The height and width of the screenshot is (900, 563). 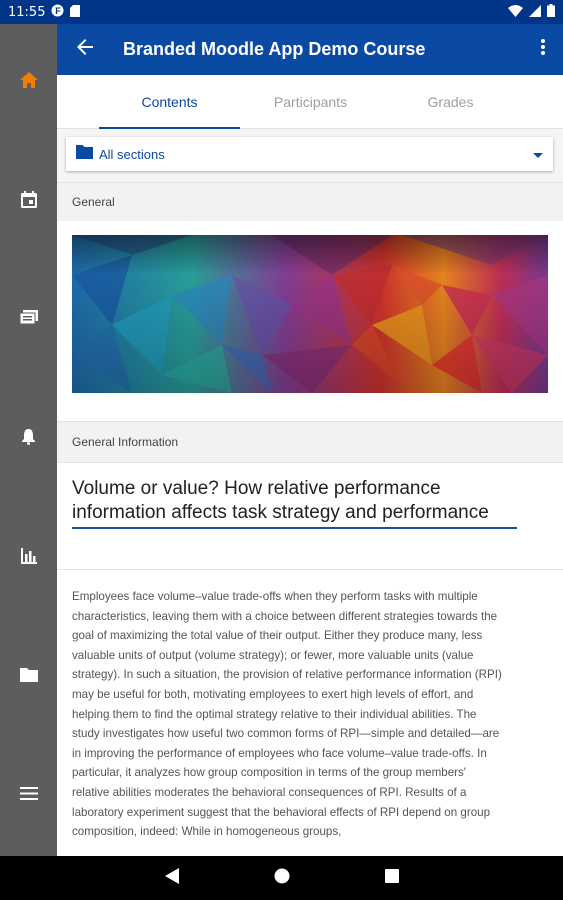 I want to click on sidebar-item-menu, so click(x=28, y=796).